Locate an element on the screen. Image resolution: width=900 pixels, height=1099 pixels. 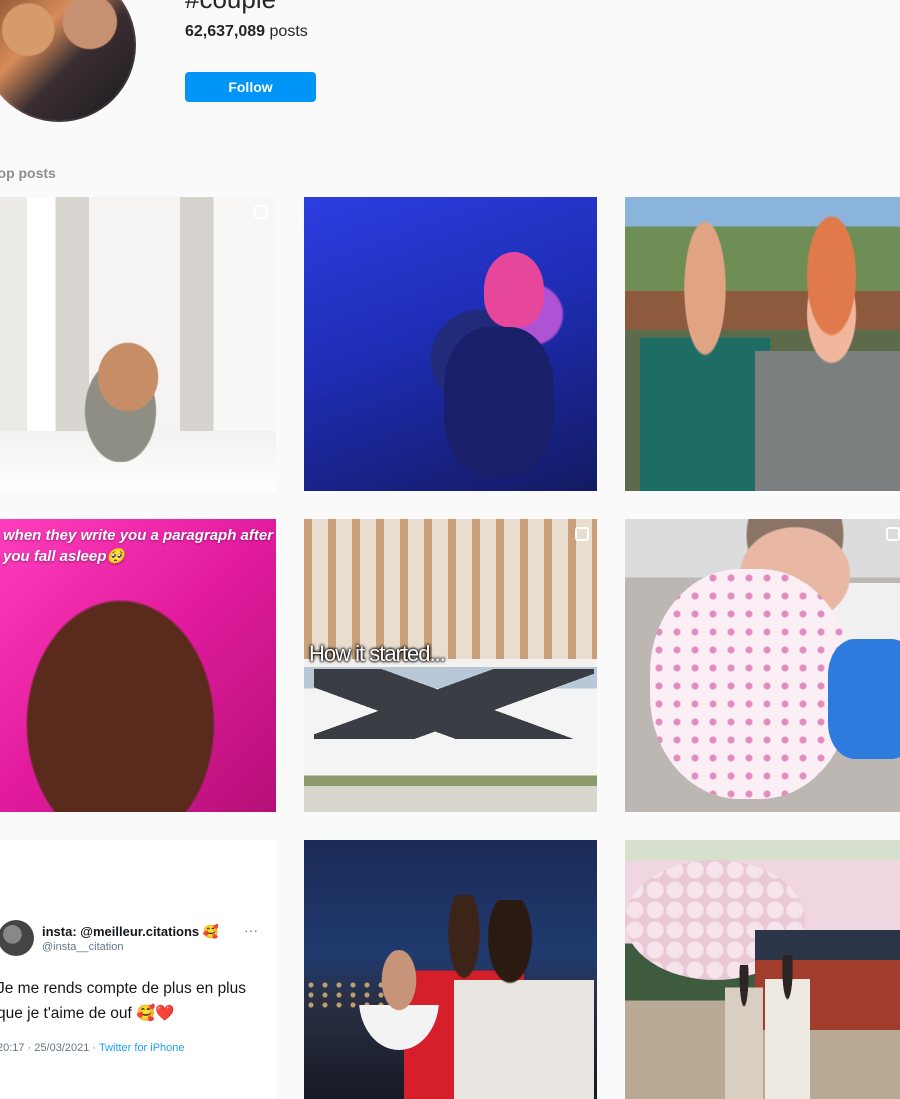
post-3-image-person-right is located at coordinates (827, 351).